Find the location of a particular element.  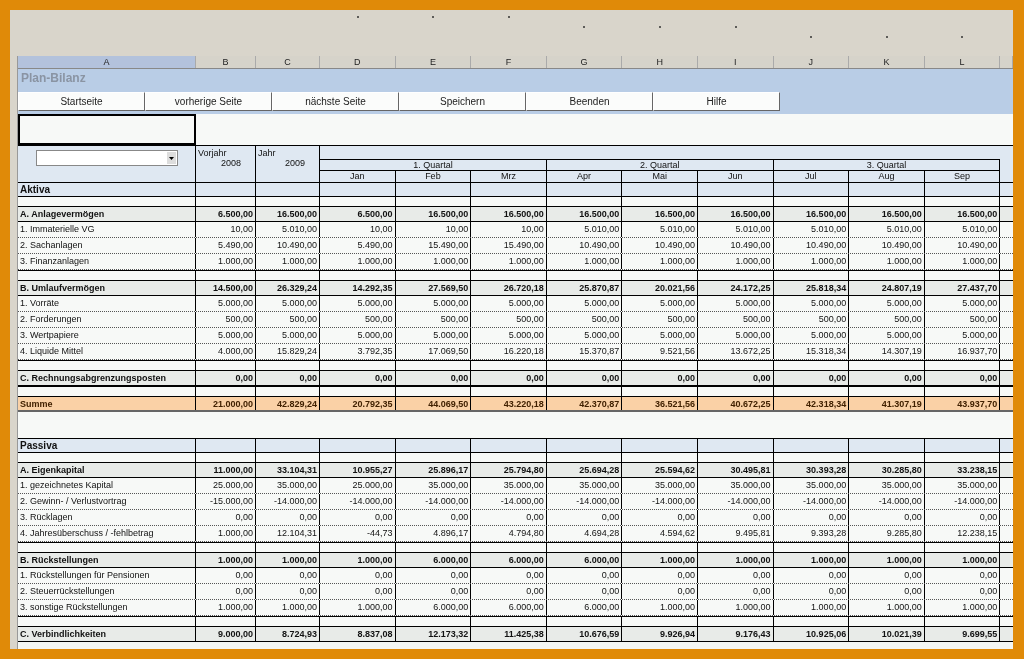

selected-cell is located at coordinates (107, 129).